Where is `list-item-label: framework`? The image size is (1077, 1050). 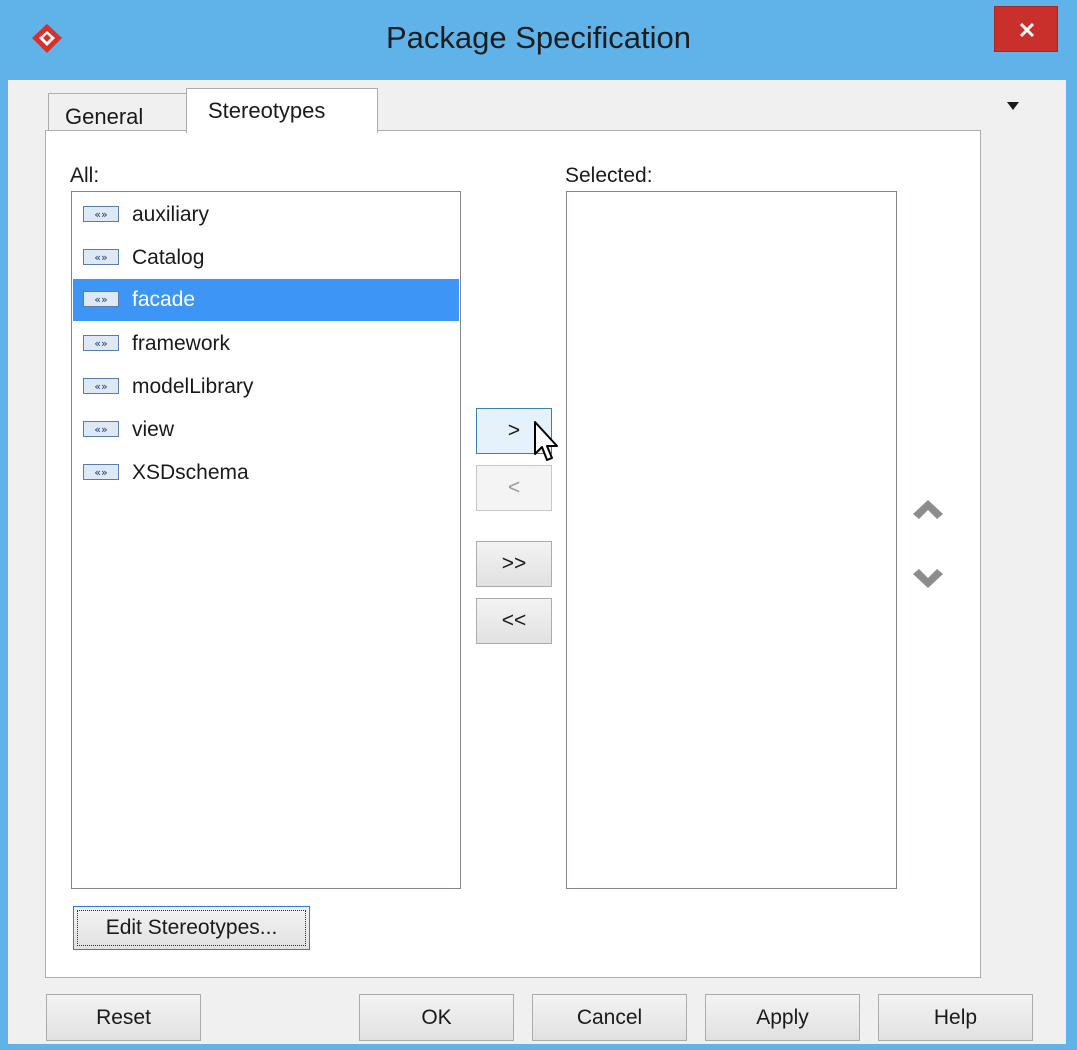 list-item-label: framework is located at coordinates (181, 343).